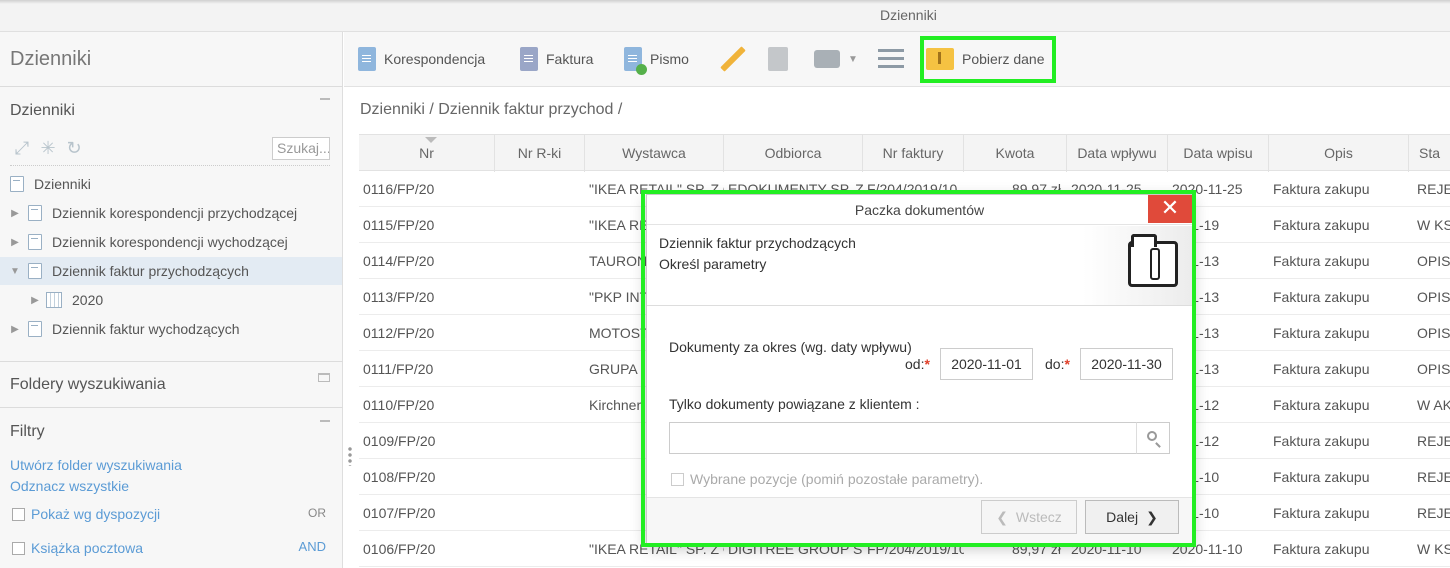  I want to click on pencil-icon, so click(733, 59).